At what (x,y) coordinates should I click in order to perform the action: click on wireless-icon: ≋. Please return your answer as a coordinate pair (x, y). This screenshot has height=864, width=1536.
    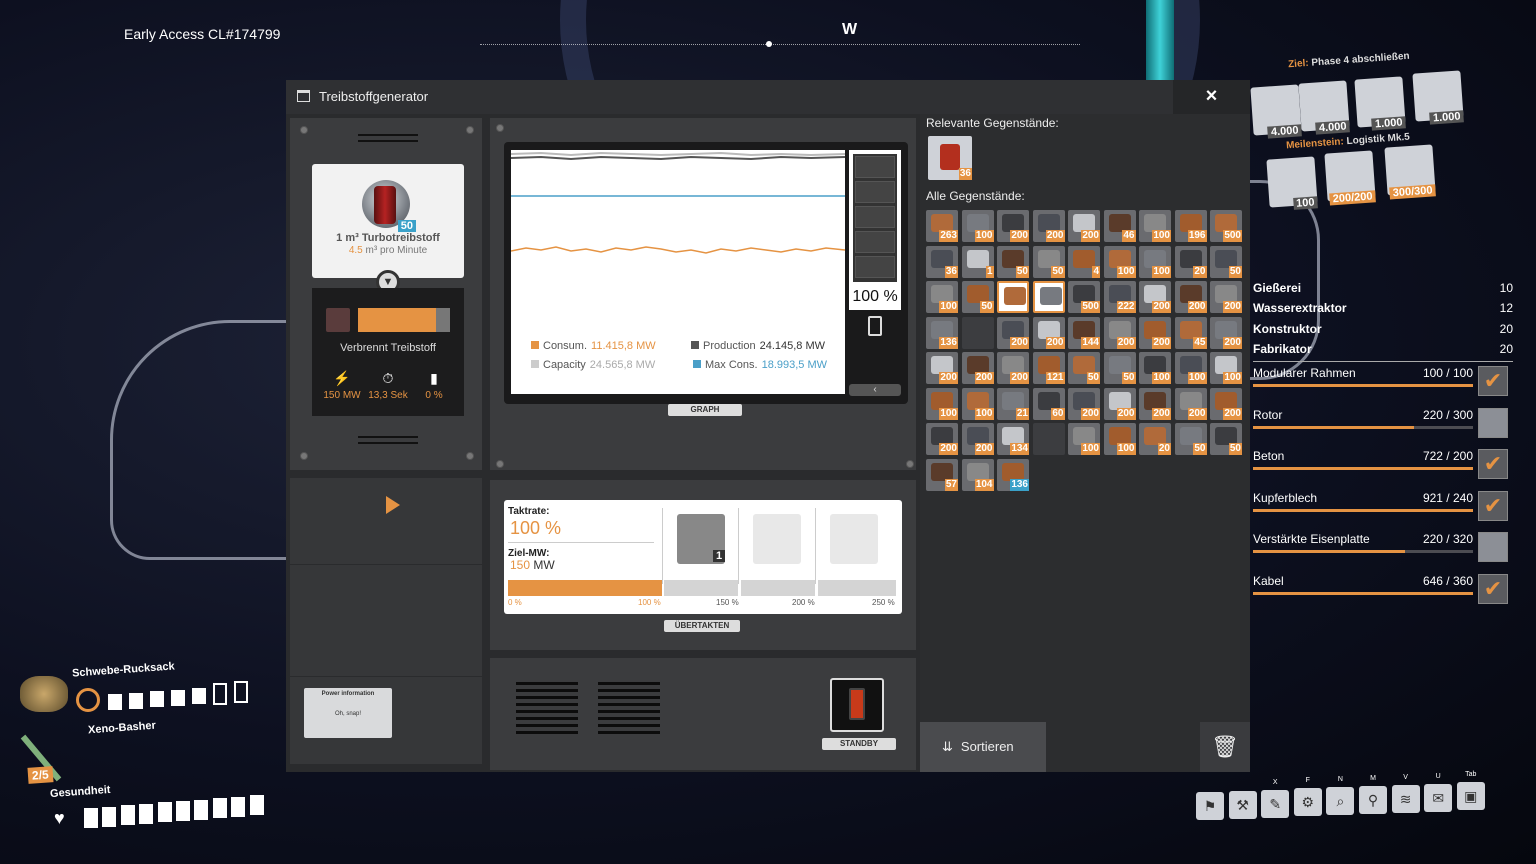
    Looking at the image, I should click on (1405, 798).